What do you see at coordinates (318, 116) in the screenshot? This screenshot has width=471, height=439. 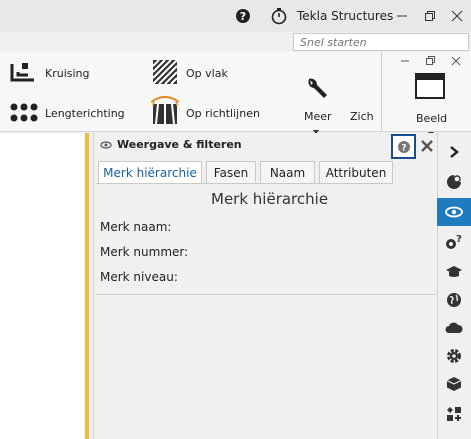 I see `meer-label: Meer` at bounding box center [318, 116].